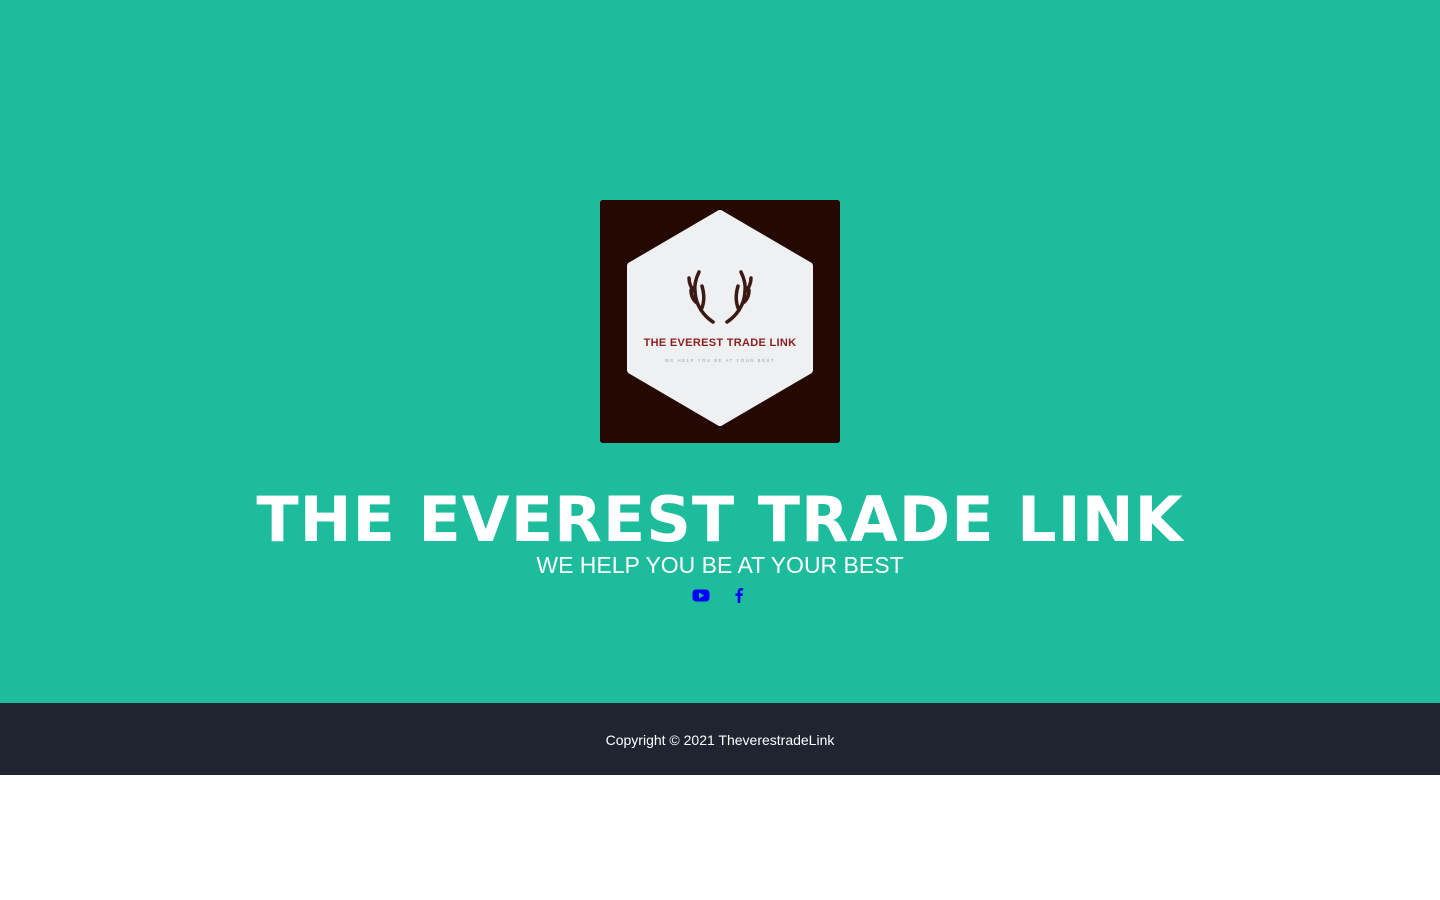 This screenshot has height=900, width=1440. I want to click on site-footer: Copyright © 2021 TheverestradeLink, so click(720, 739).